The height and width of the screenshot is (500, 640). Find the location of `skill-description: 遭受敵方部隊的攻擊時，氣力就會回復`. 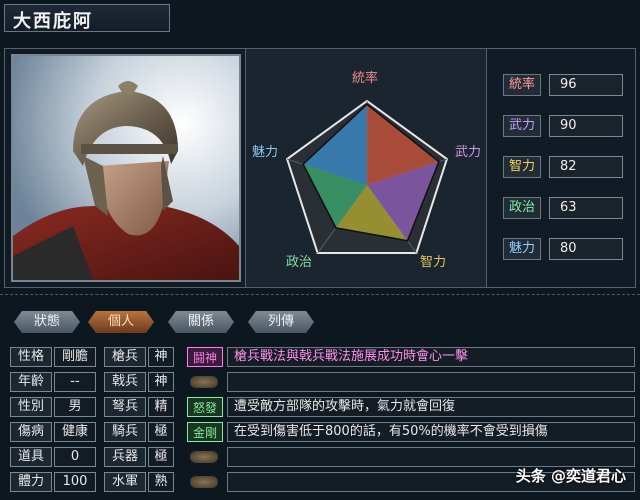

skill-description: 遭受敵方部隊的攻擊時，氣力就會回復 is located at coordinates (431, 407).